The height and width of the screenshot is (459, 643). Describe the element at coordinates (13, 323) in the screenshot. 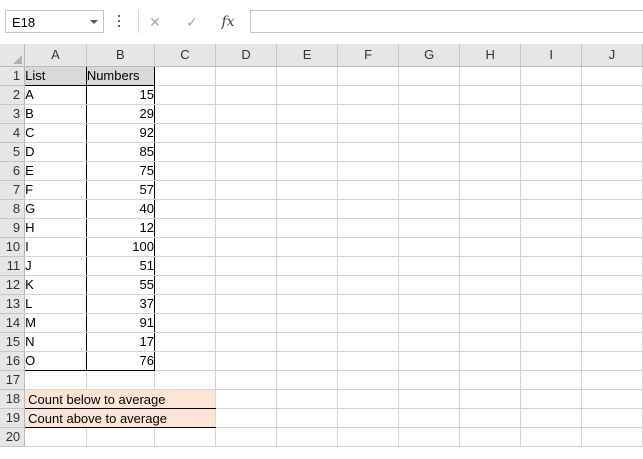

I see `row-header: 14` at that location.